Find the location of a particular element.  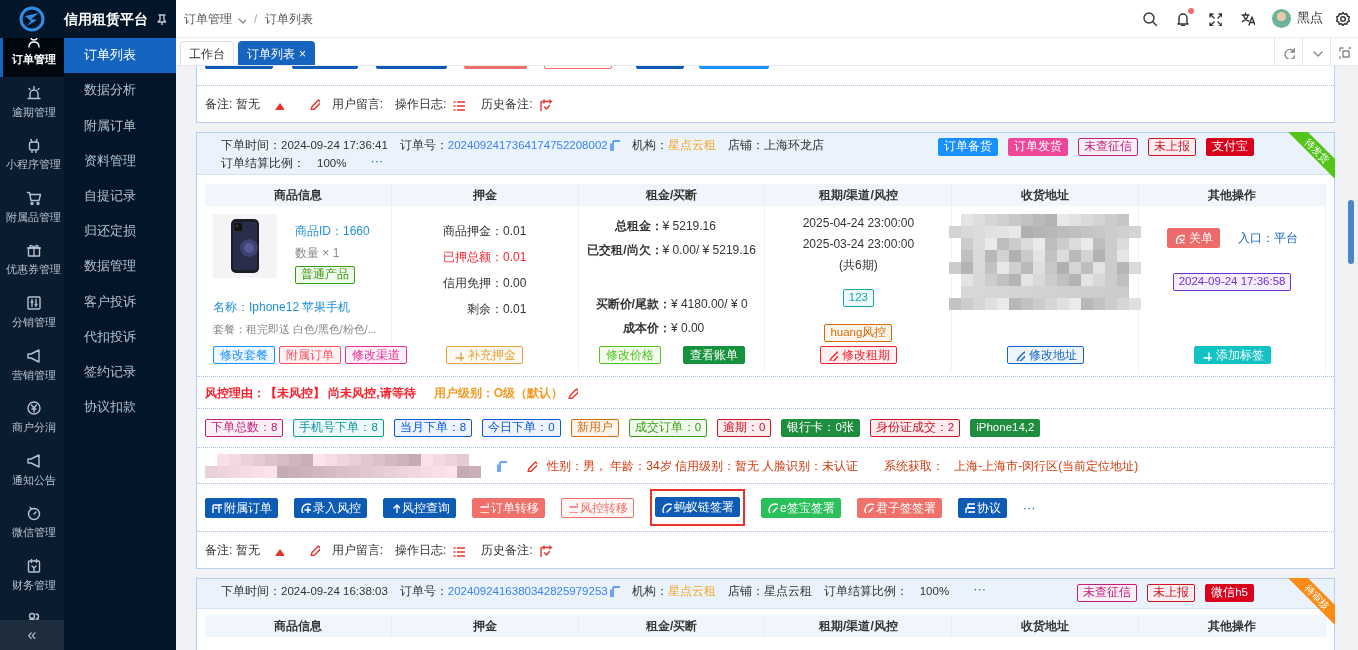

avatar is located at coordinates (1281, 18).